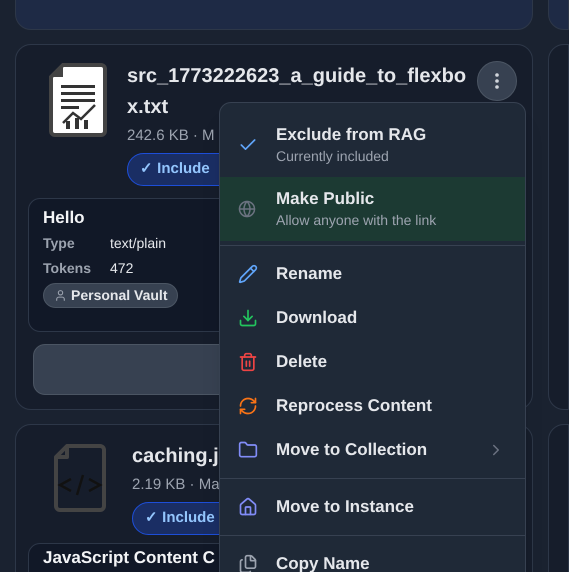 This screenshot has width=569, height=572. Describe the element at coordinates (175, 456) in the screenshot. I see `file-title: caching.j` at that location.